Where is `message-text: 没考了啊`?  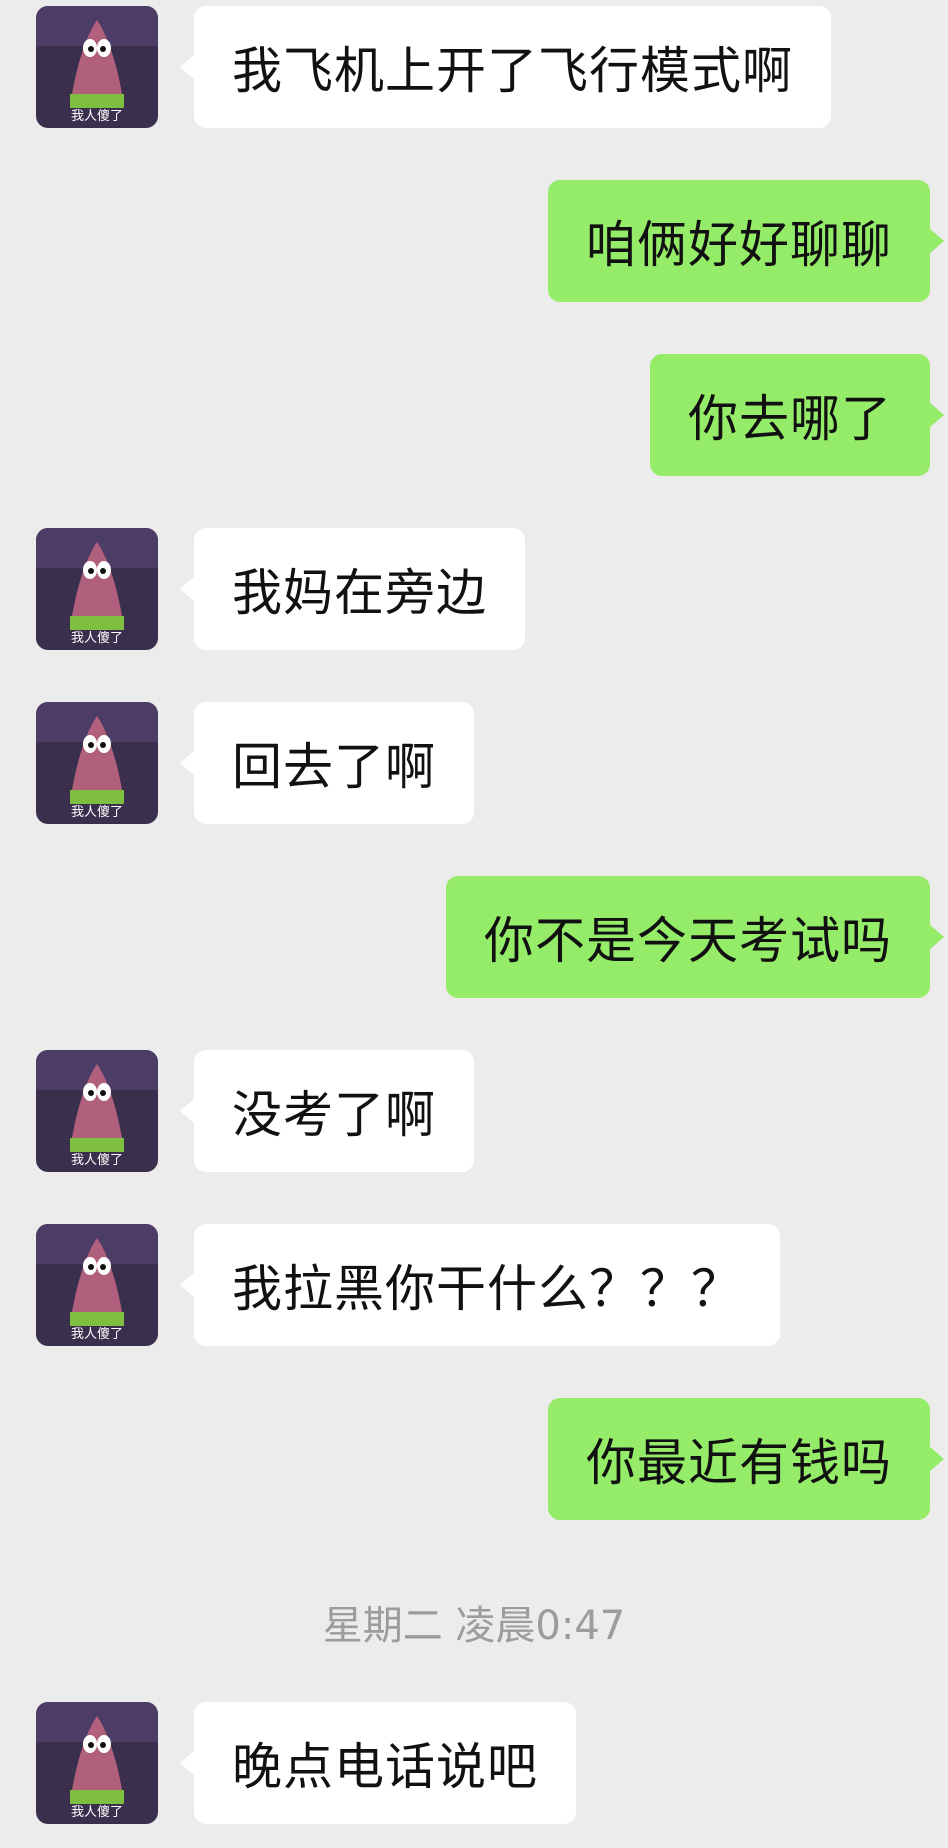
message-text: 没考了啊 is located at coordinates (334, 1115).